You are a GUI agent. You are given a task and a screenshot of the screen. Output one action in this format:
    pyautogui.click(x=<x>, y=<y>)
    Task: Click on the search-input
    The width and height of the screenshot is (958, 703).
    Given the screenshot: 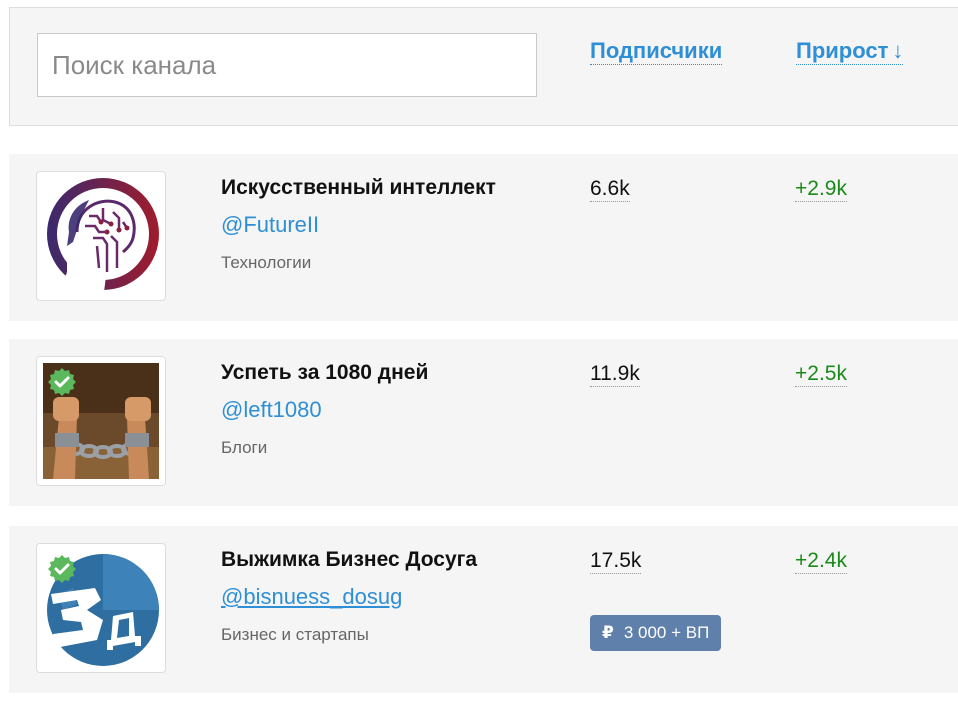 What is the action you would take?
    pyautogui.click(x=287, y=65)
    